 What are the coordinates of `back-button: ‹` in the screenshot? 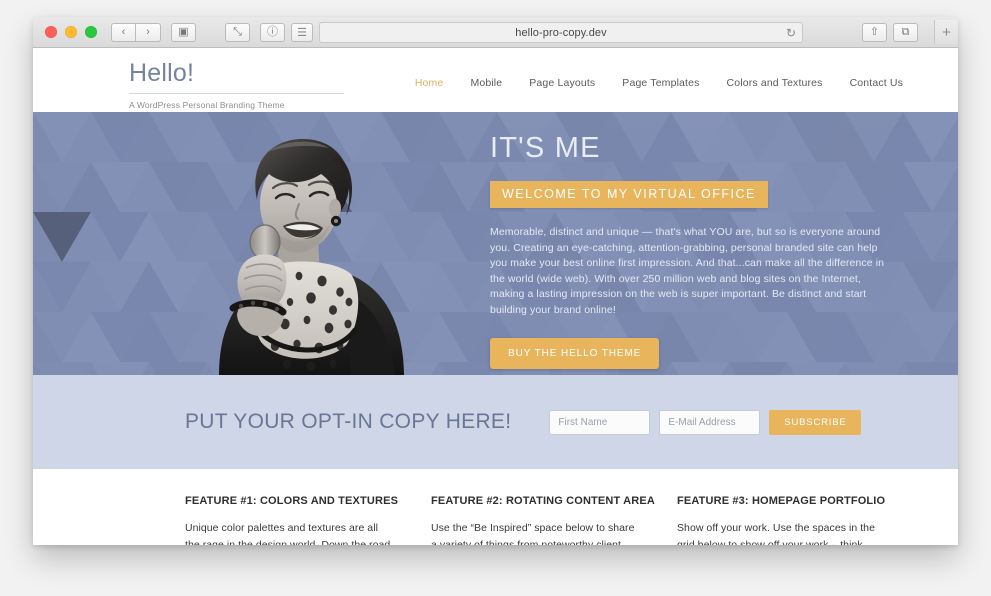 It's located at (123, 32).